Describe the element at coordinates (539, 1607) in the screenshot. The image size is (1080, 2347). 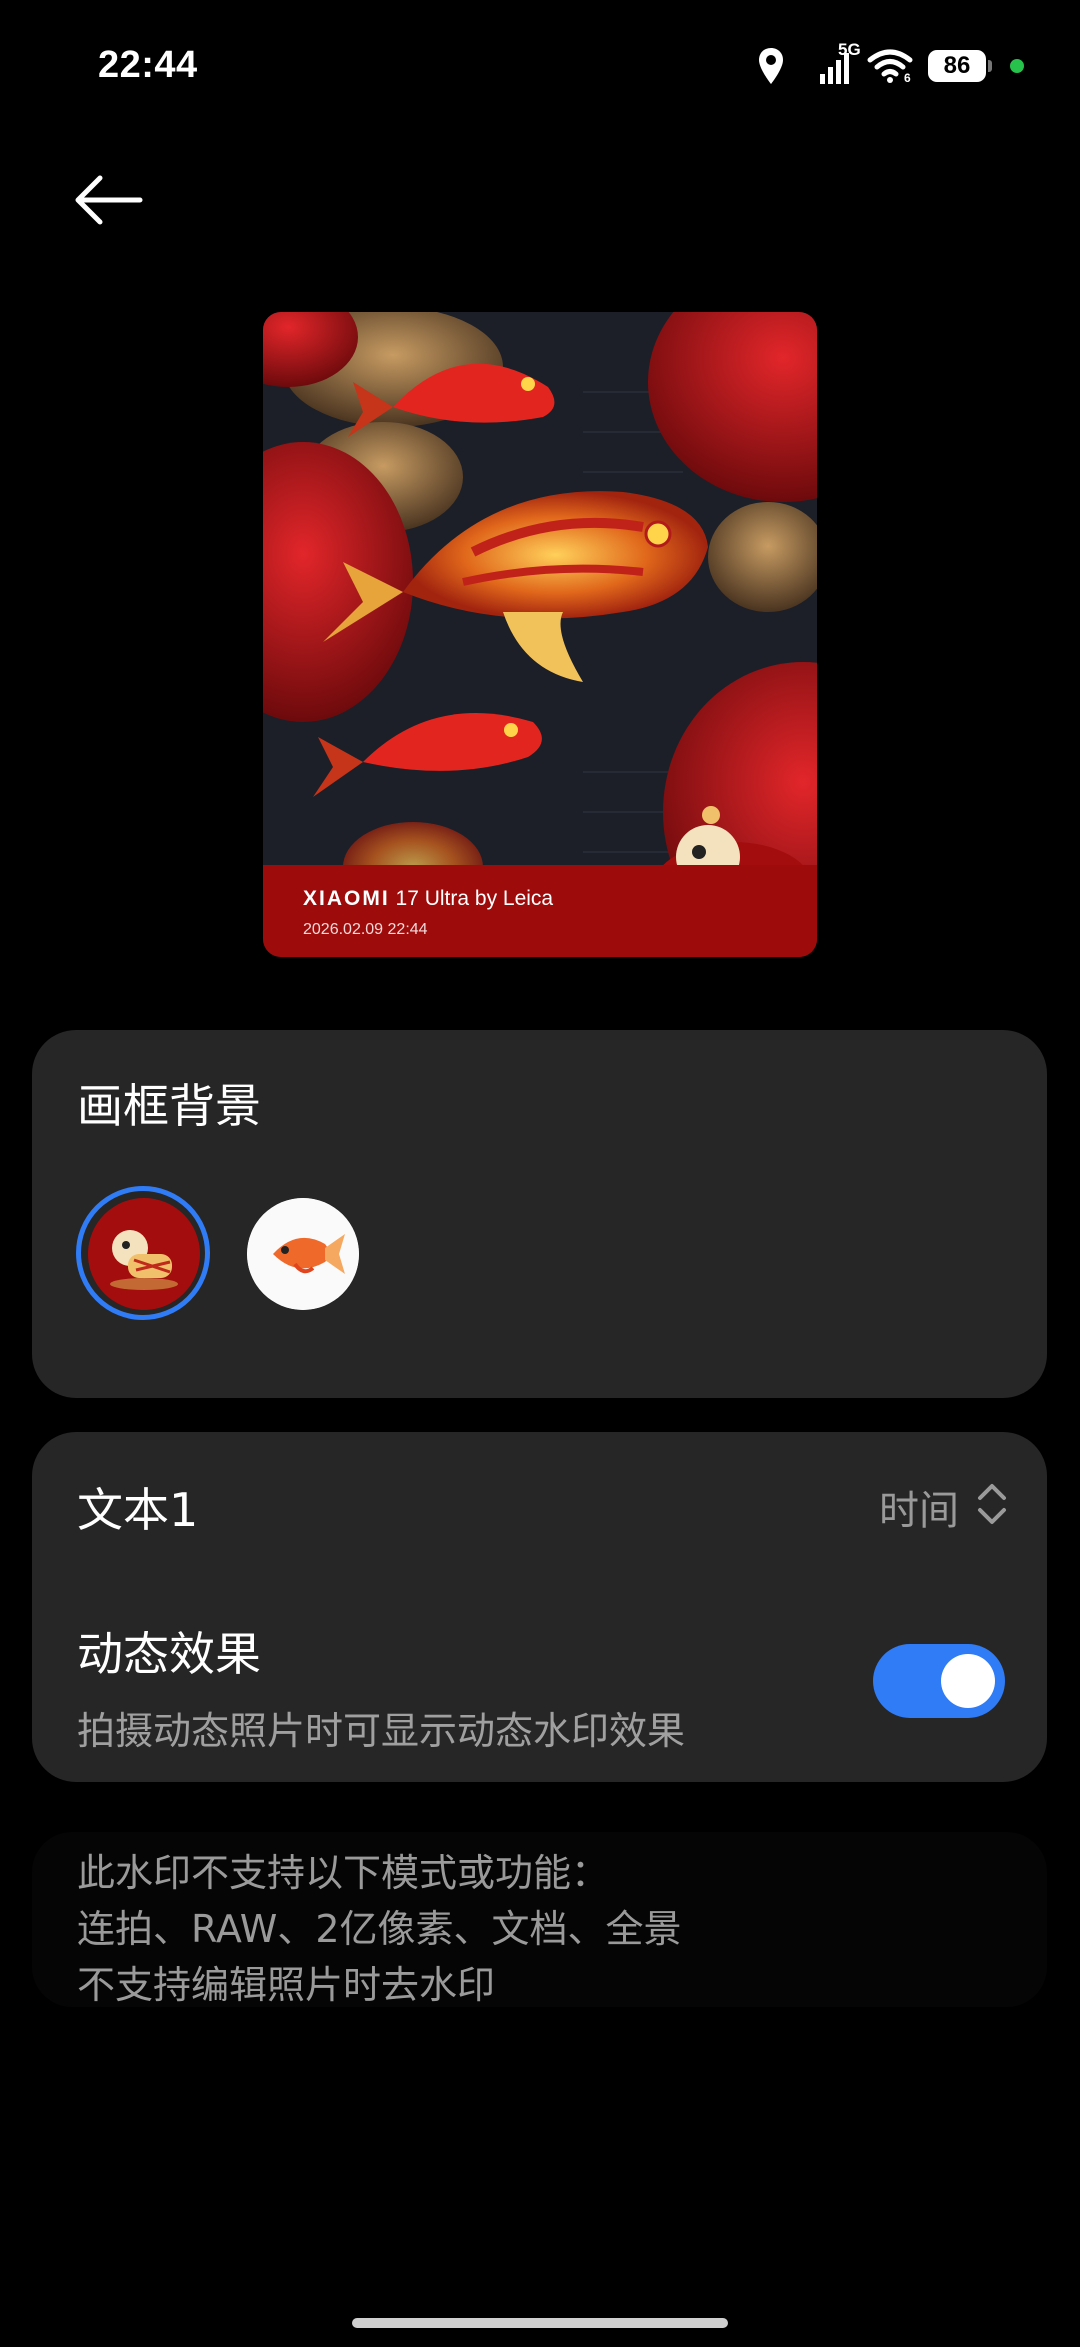
I see `text-settings-card: 文本1 时间 动态效果 拍摄动态照片时可显示动态水印效果` at that location.